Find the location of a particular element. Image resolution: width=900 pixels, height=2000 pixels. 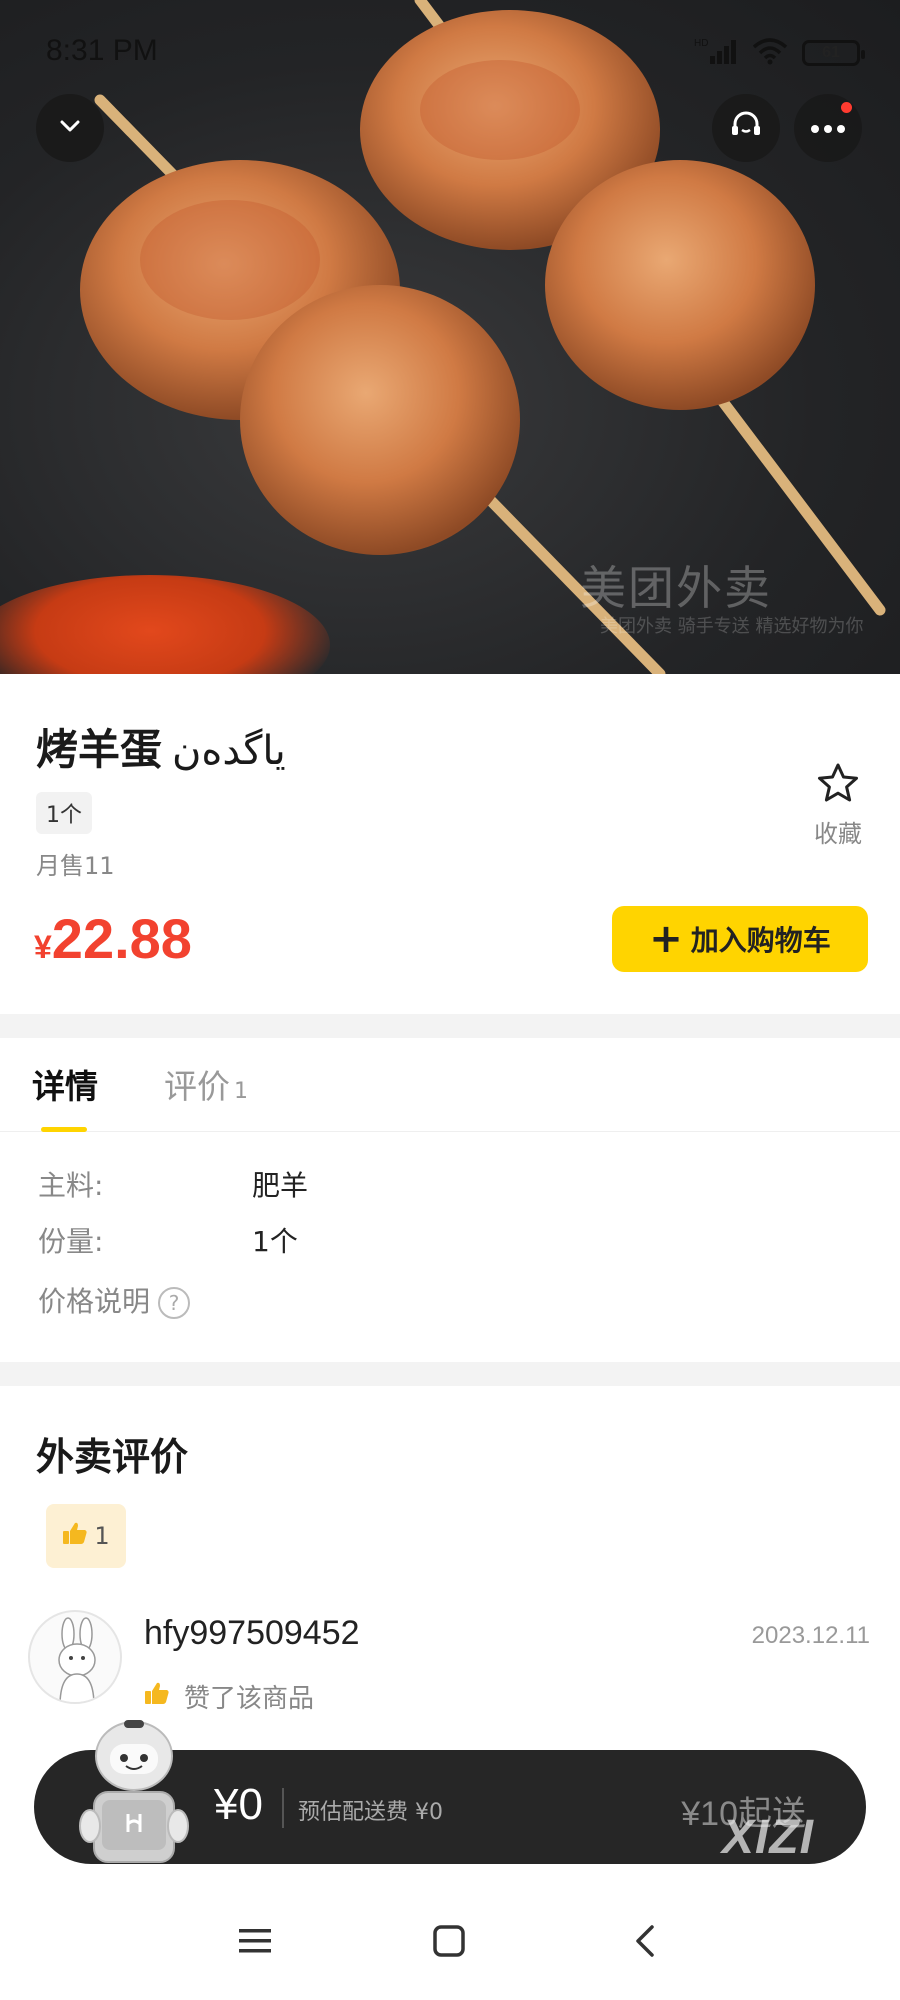

signal-icon: HD is located at coordinates (716, 53).